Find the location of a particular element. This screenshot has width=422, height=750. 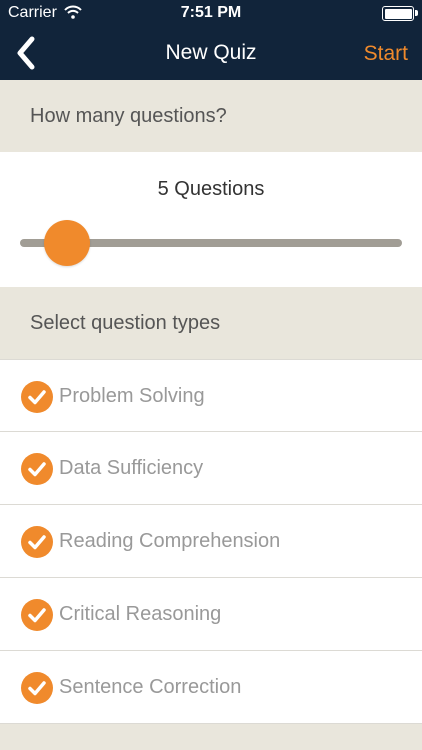

top-bar: Carrier 7:51 PM New Quiz Start is located at coordinates (211, 40).